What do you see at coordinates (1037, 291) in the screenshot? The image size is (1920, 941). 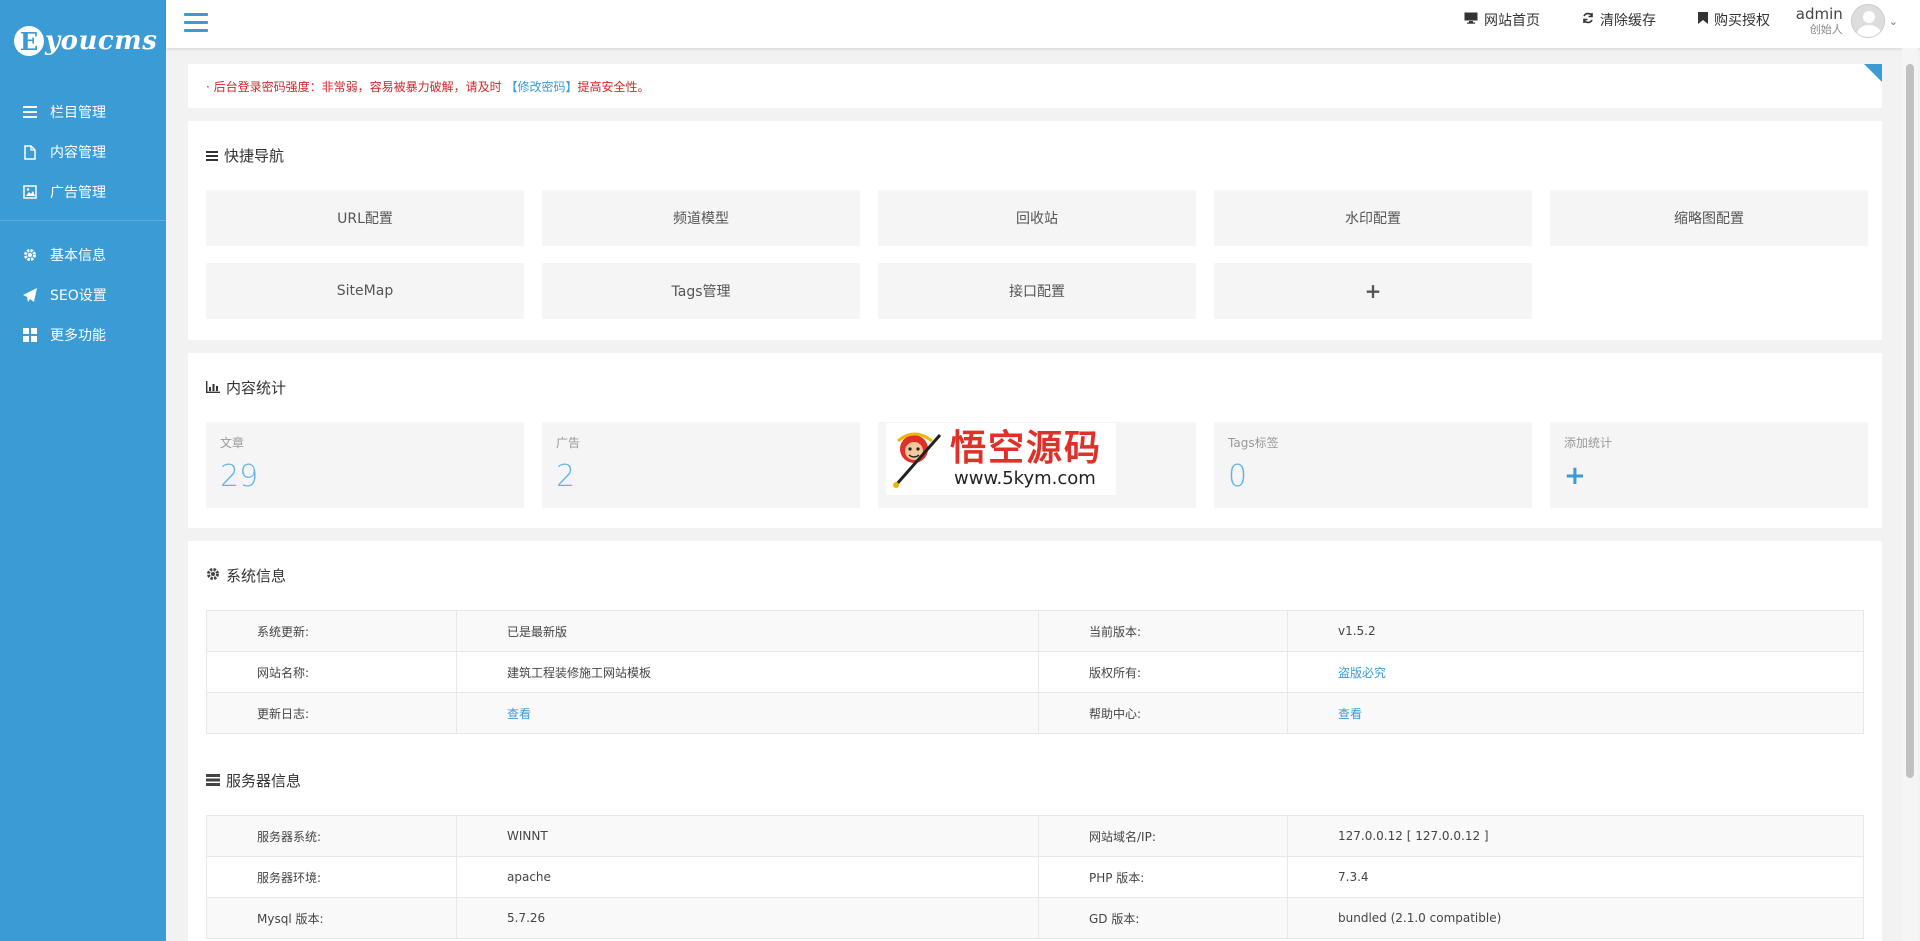 I see `quick-nav-item: 接口配置` at bounding box center [1037, 291].